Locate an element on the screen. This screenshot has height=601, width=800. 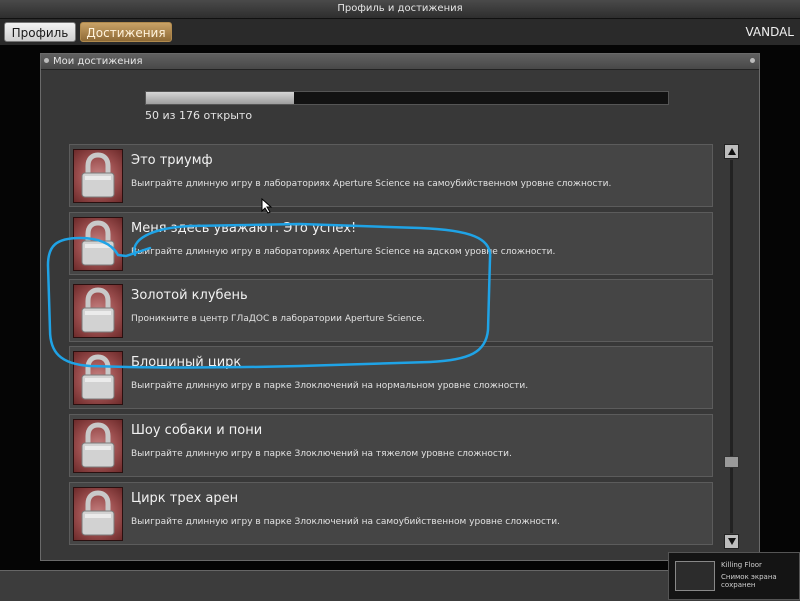
arrow-up-icon is located at coordinates (732, 151).